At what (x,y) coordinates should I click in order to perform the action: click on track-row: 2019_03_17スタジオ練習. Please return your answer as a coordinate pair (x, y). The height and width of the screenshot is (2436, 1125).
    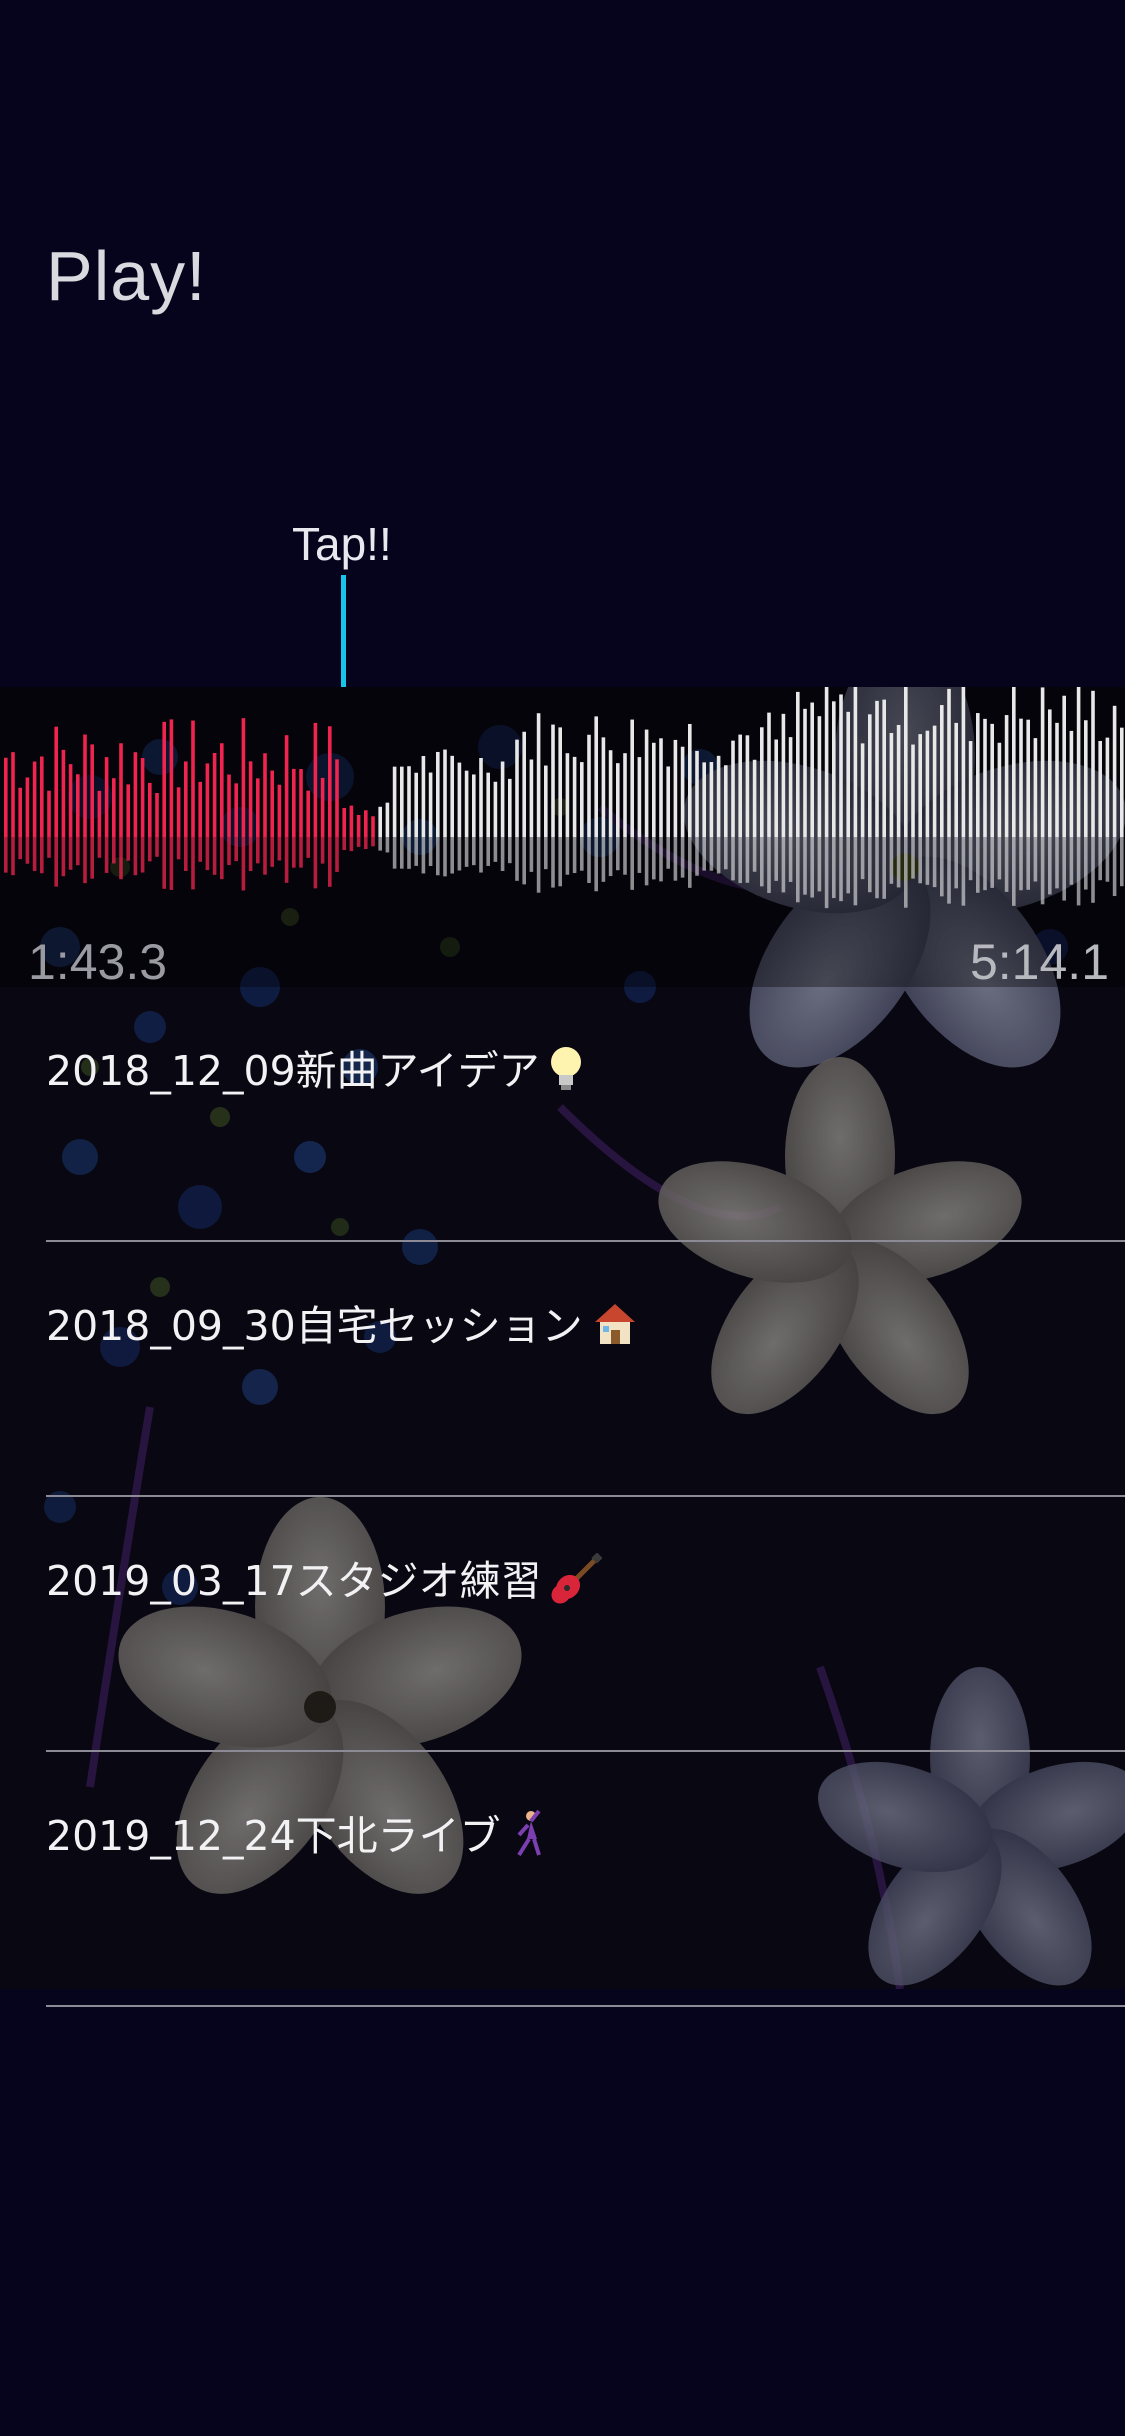
    Looking at the image, I should click on (562, 1624).